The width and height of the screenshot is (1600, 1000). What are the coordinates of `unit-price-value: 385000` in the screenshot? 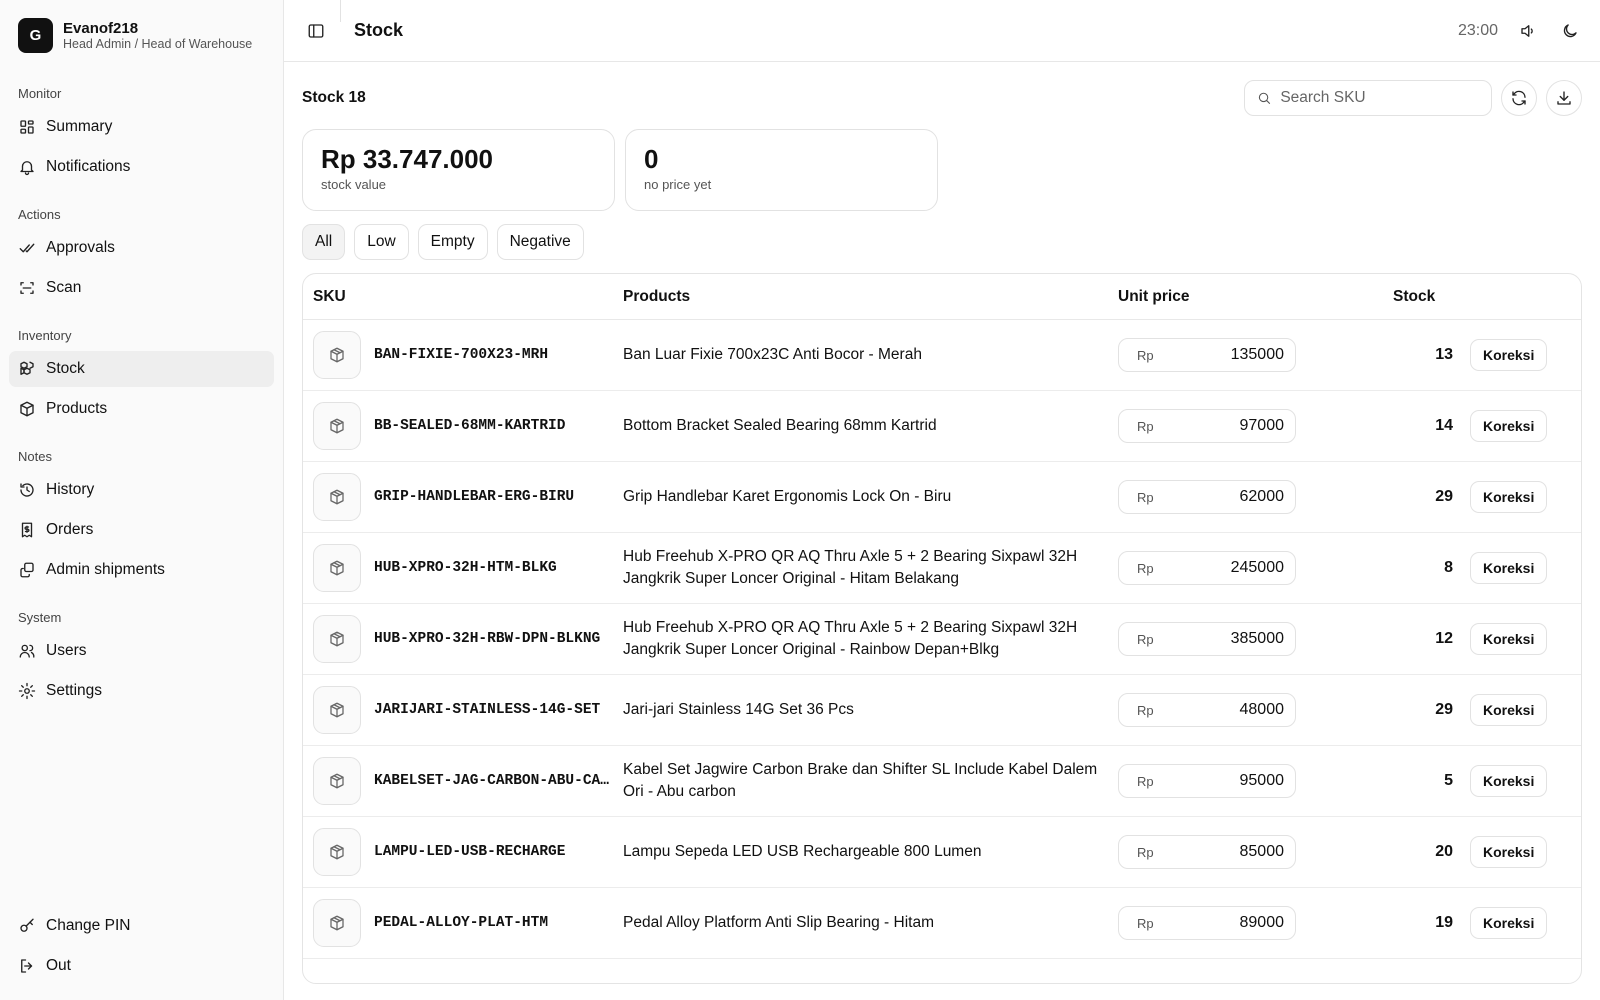 It's located at (1257, 639).